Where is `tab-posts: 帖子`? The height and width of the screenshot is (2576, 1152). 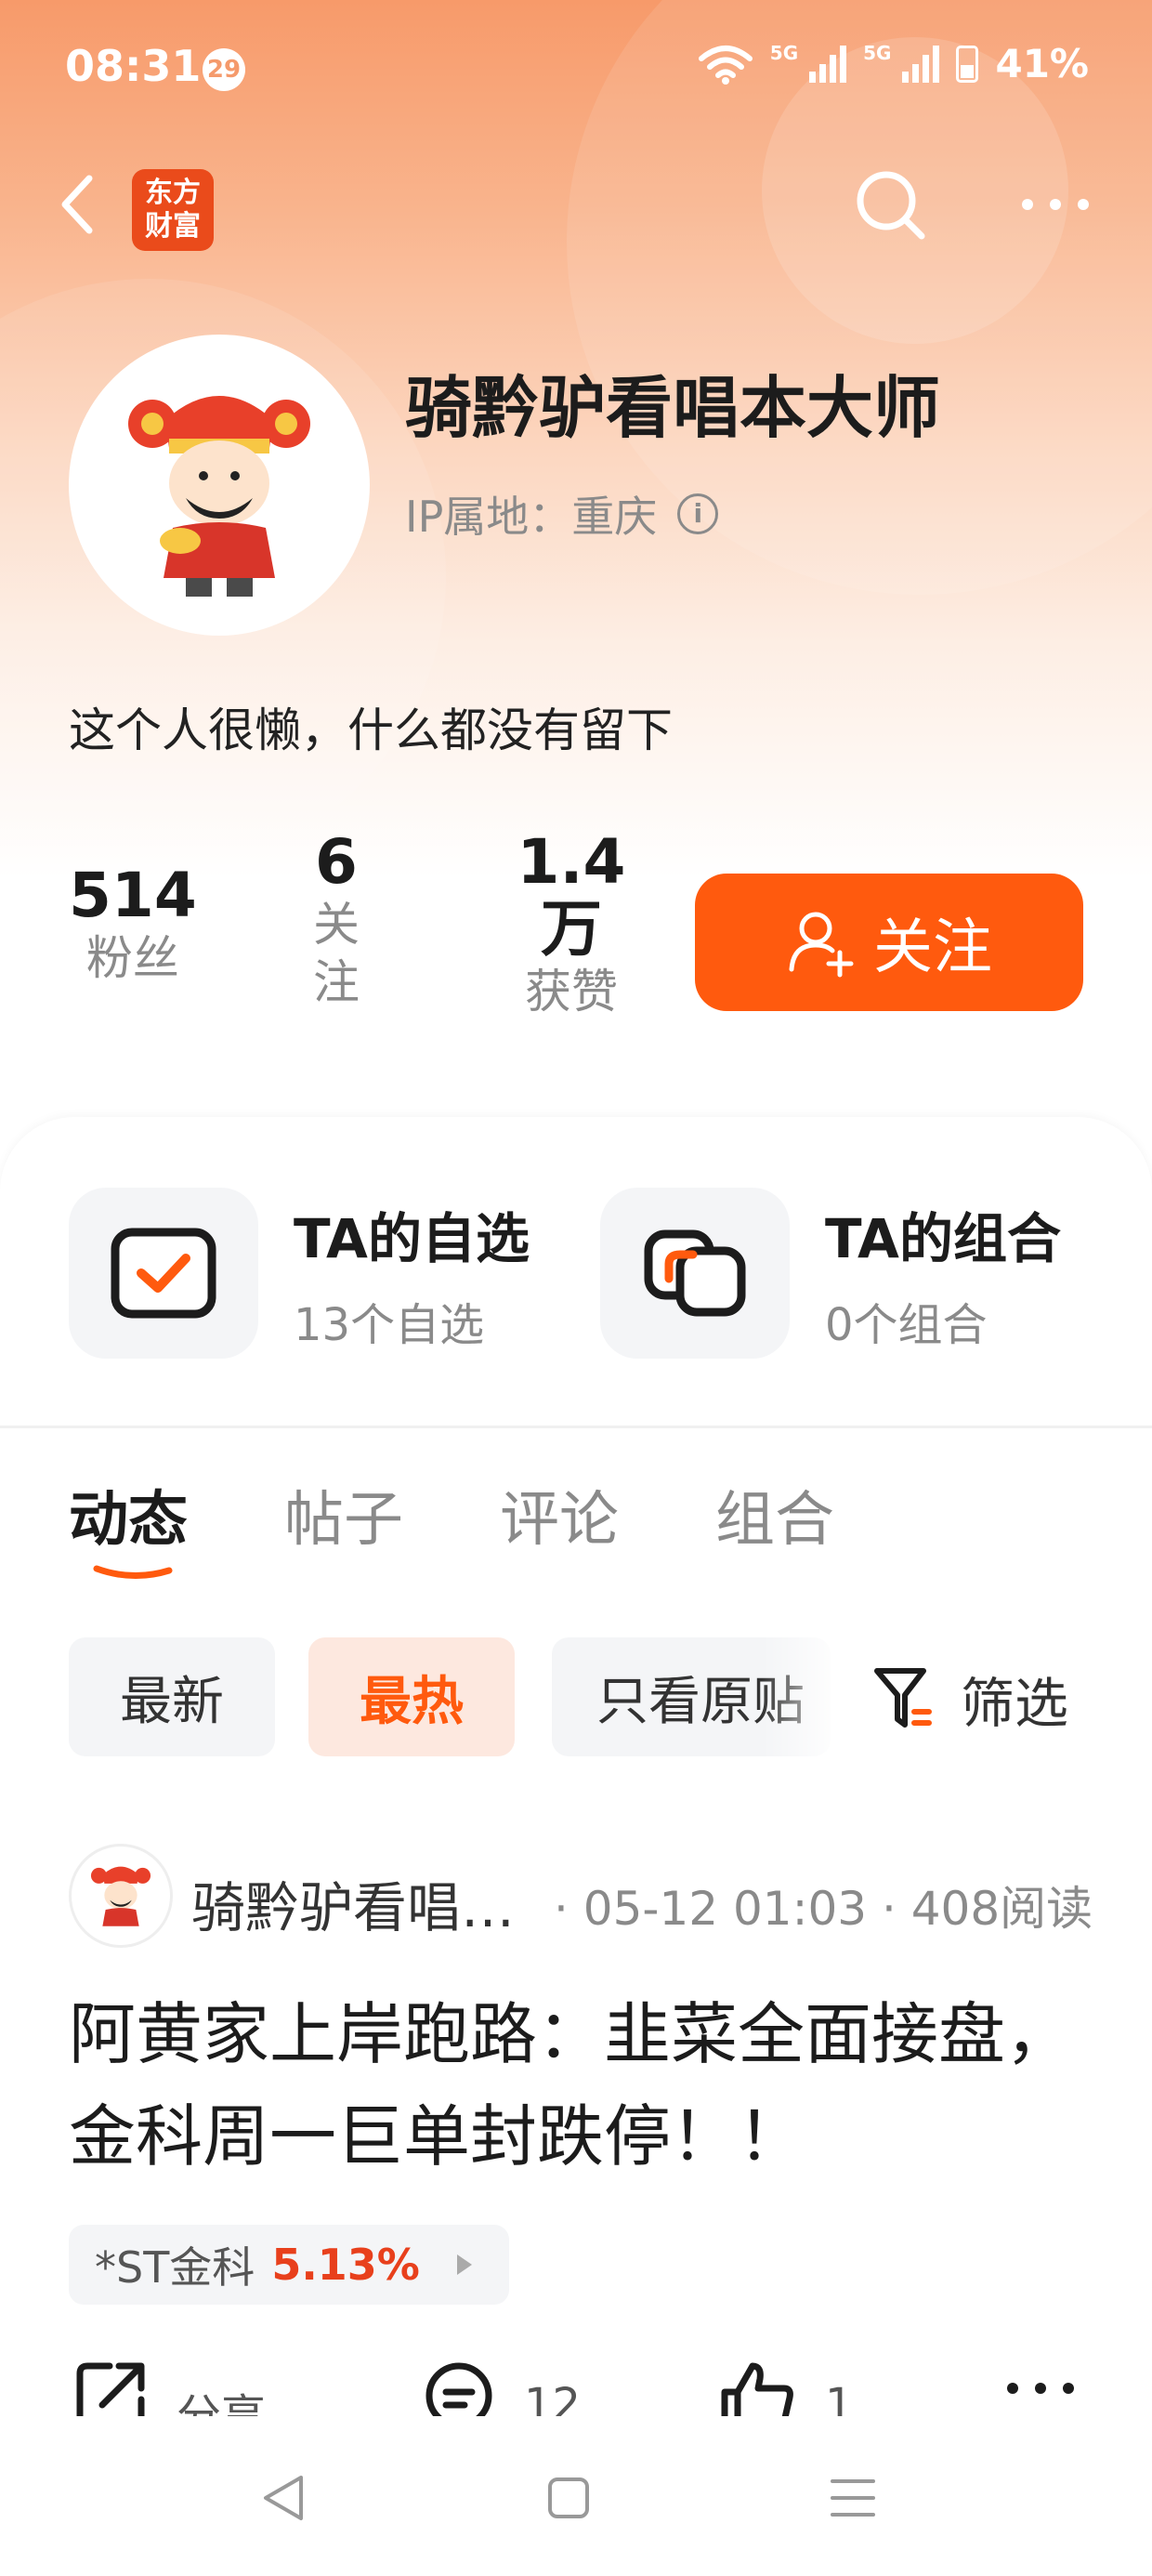 tab-posts: 帖子 is located at coordinates (343, 1514).